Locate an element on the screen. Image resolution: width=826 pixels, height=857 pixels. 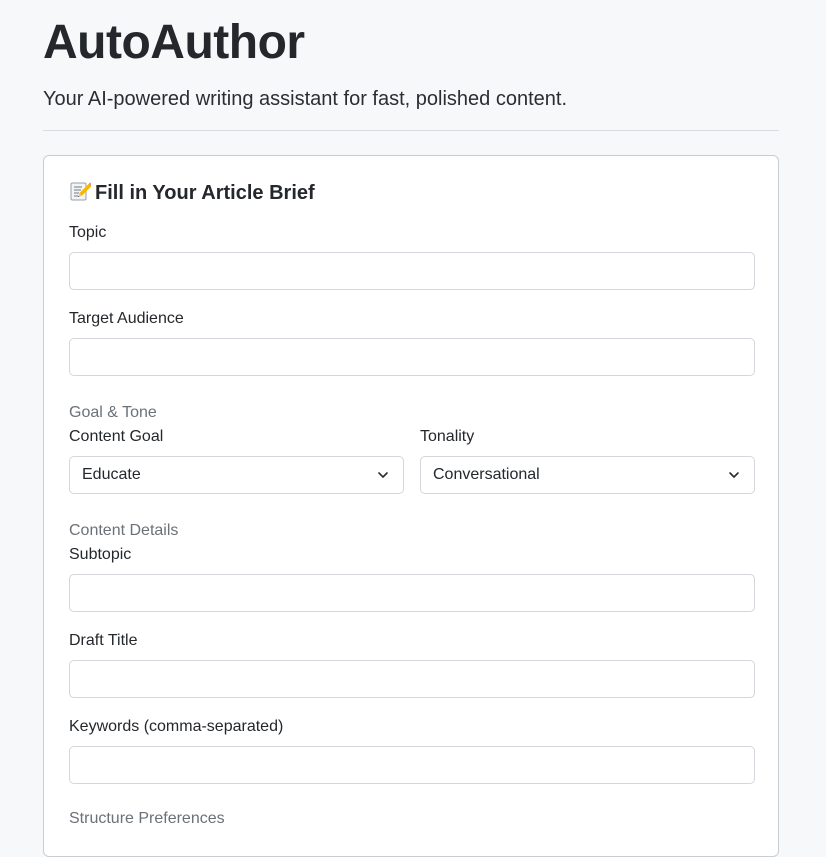
content-details-section-label: Content Details is located at coordinates (124, 530).